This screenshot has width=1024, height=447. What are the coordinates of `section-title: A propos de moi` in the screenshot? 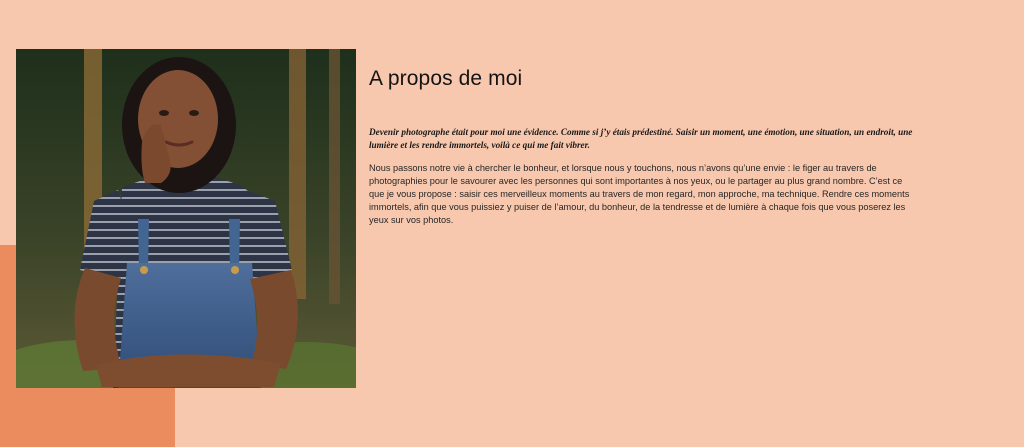 It's located at (446, 78).